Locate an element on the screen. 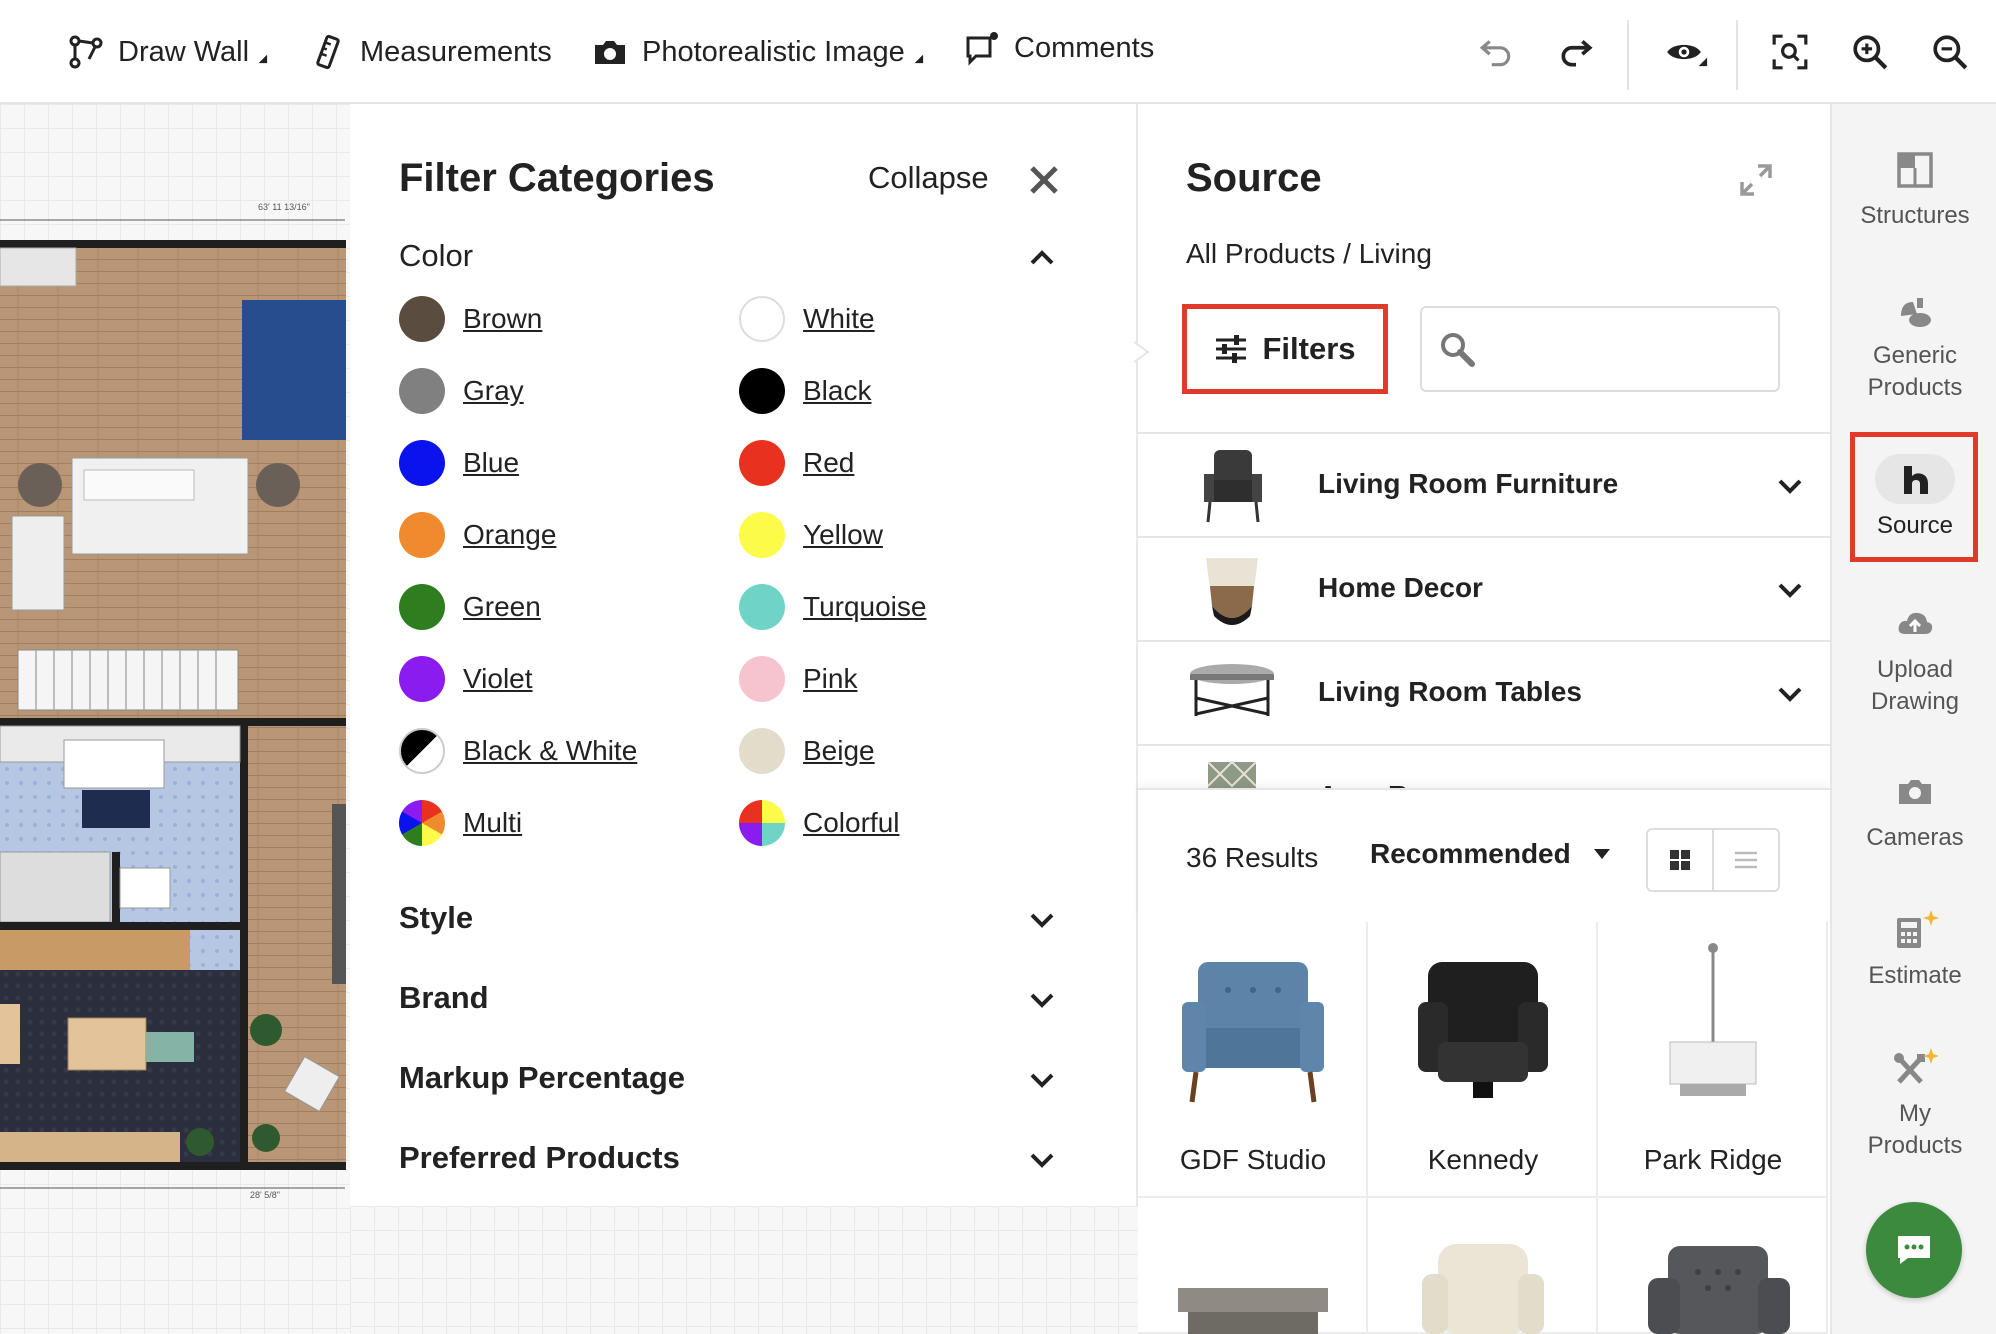 This screenshot has height=1334, width=1996. undo-icon is located at coordinates (1495, 53).